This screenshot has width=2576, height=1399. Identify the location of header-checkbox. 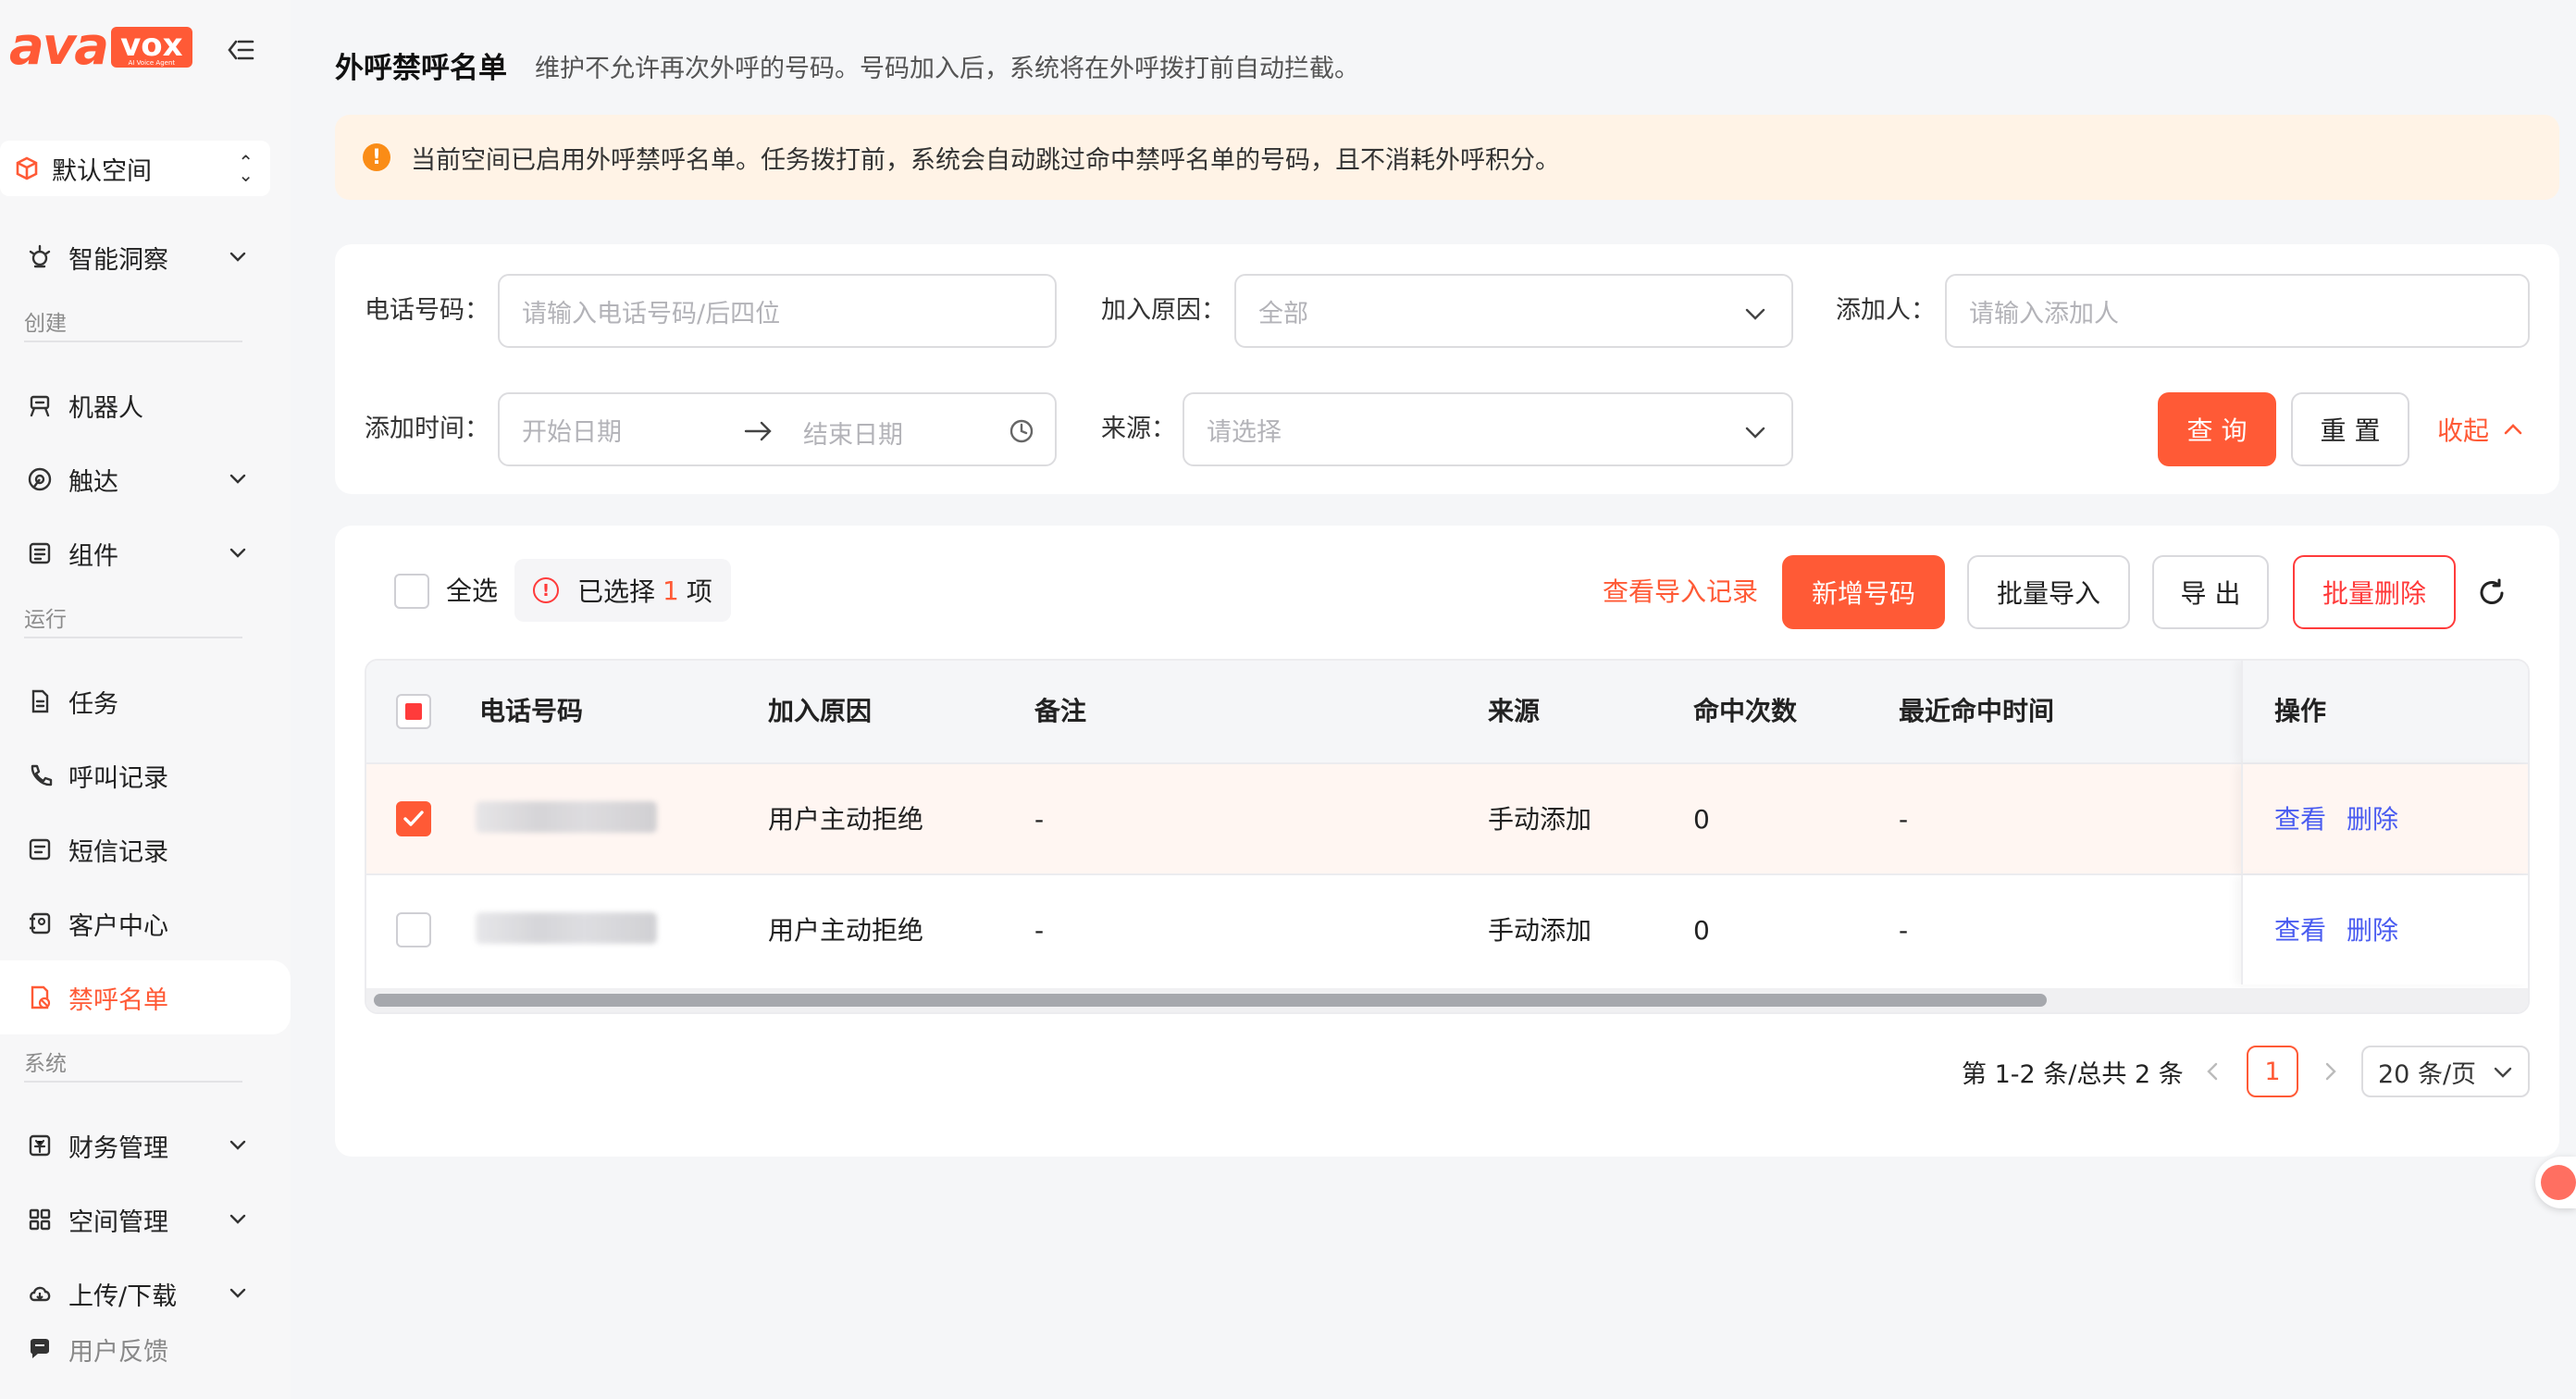
(413, 711).